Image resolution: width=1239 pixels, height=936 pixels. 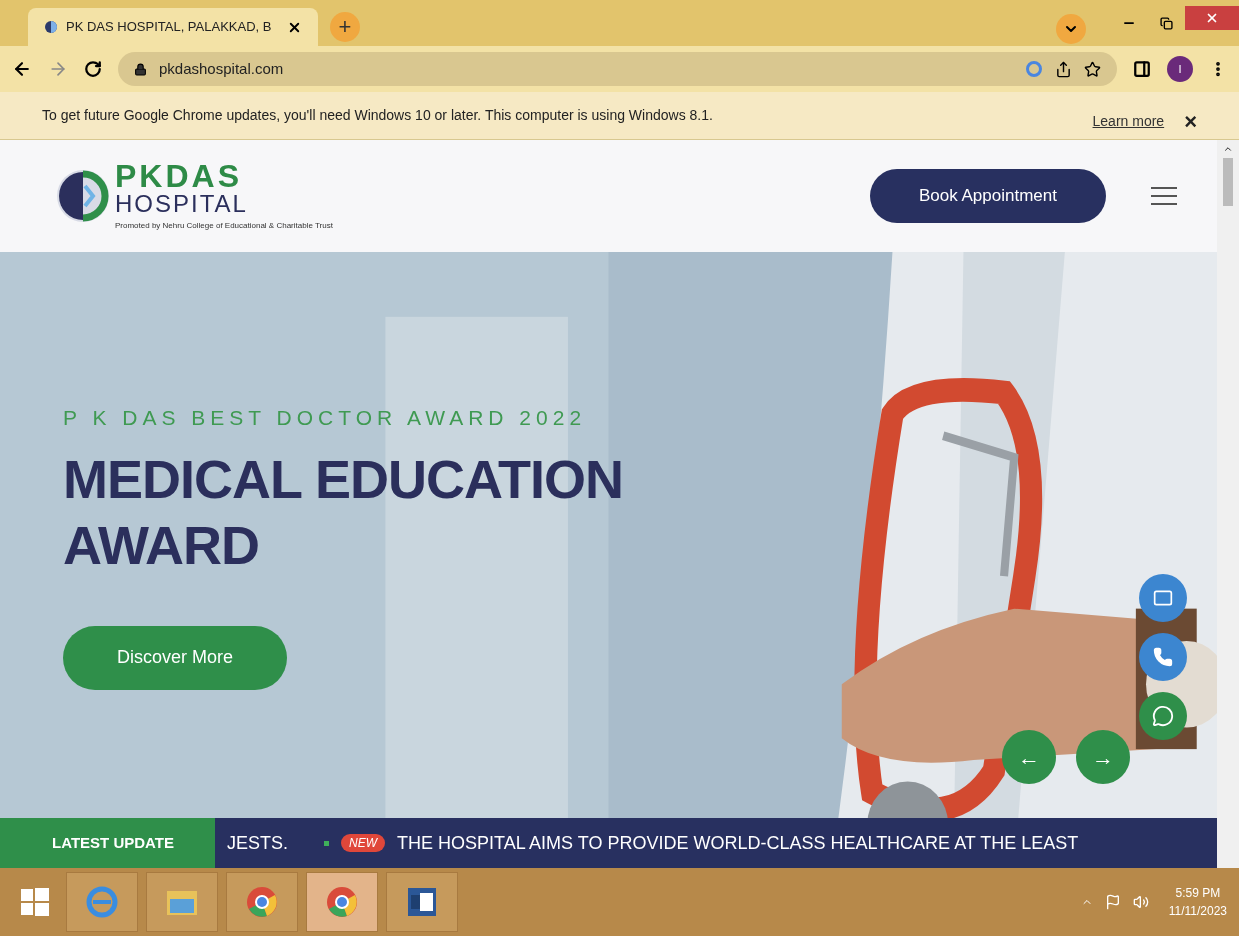 What do you see at coordinates (93, 69) in the screenshot?
I see `reload-icon` at bounding box center [93, 69].